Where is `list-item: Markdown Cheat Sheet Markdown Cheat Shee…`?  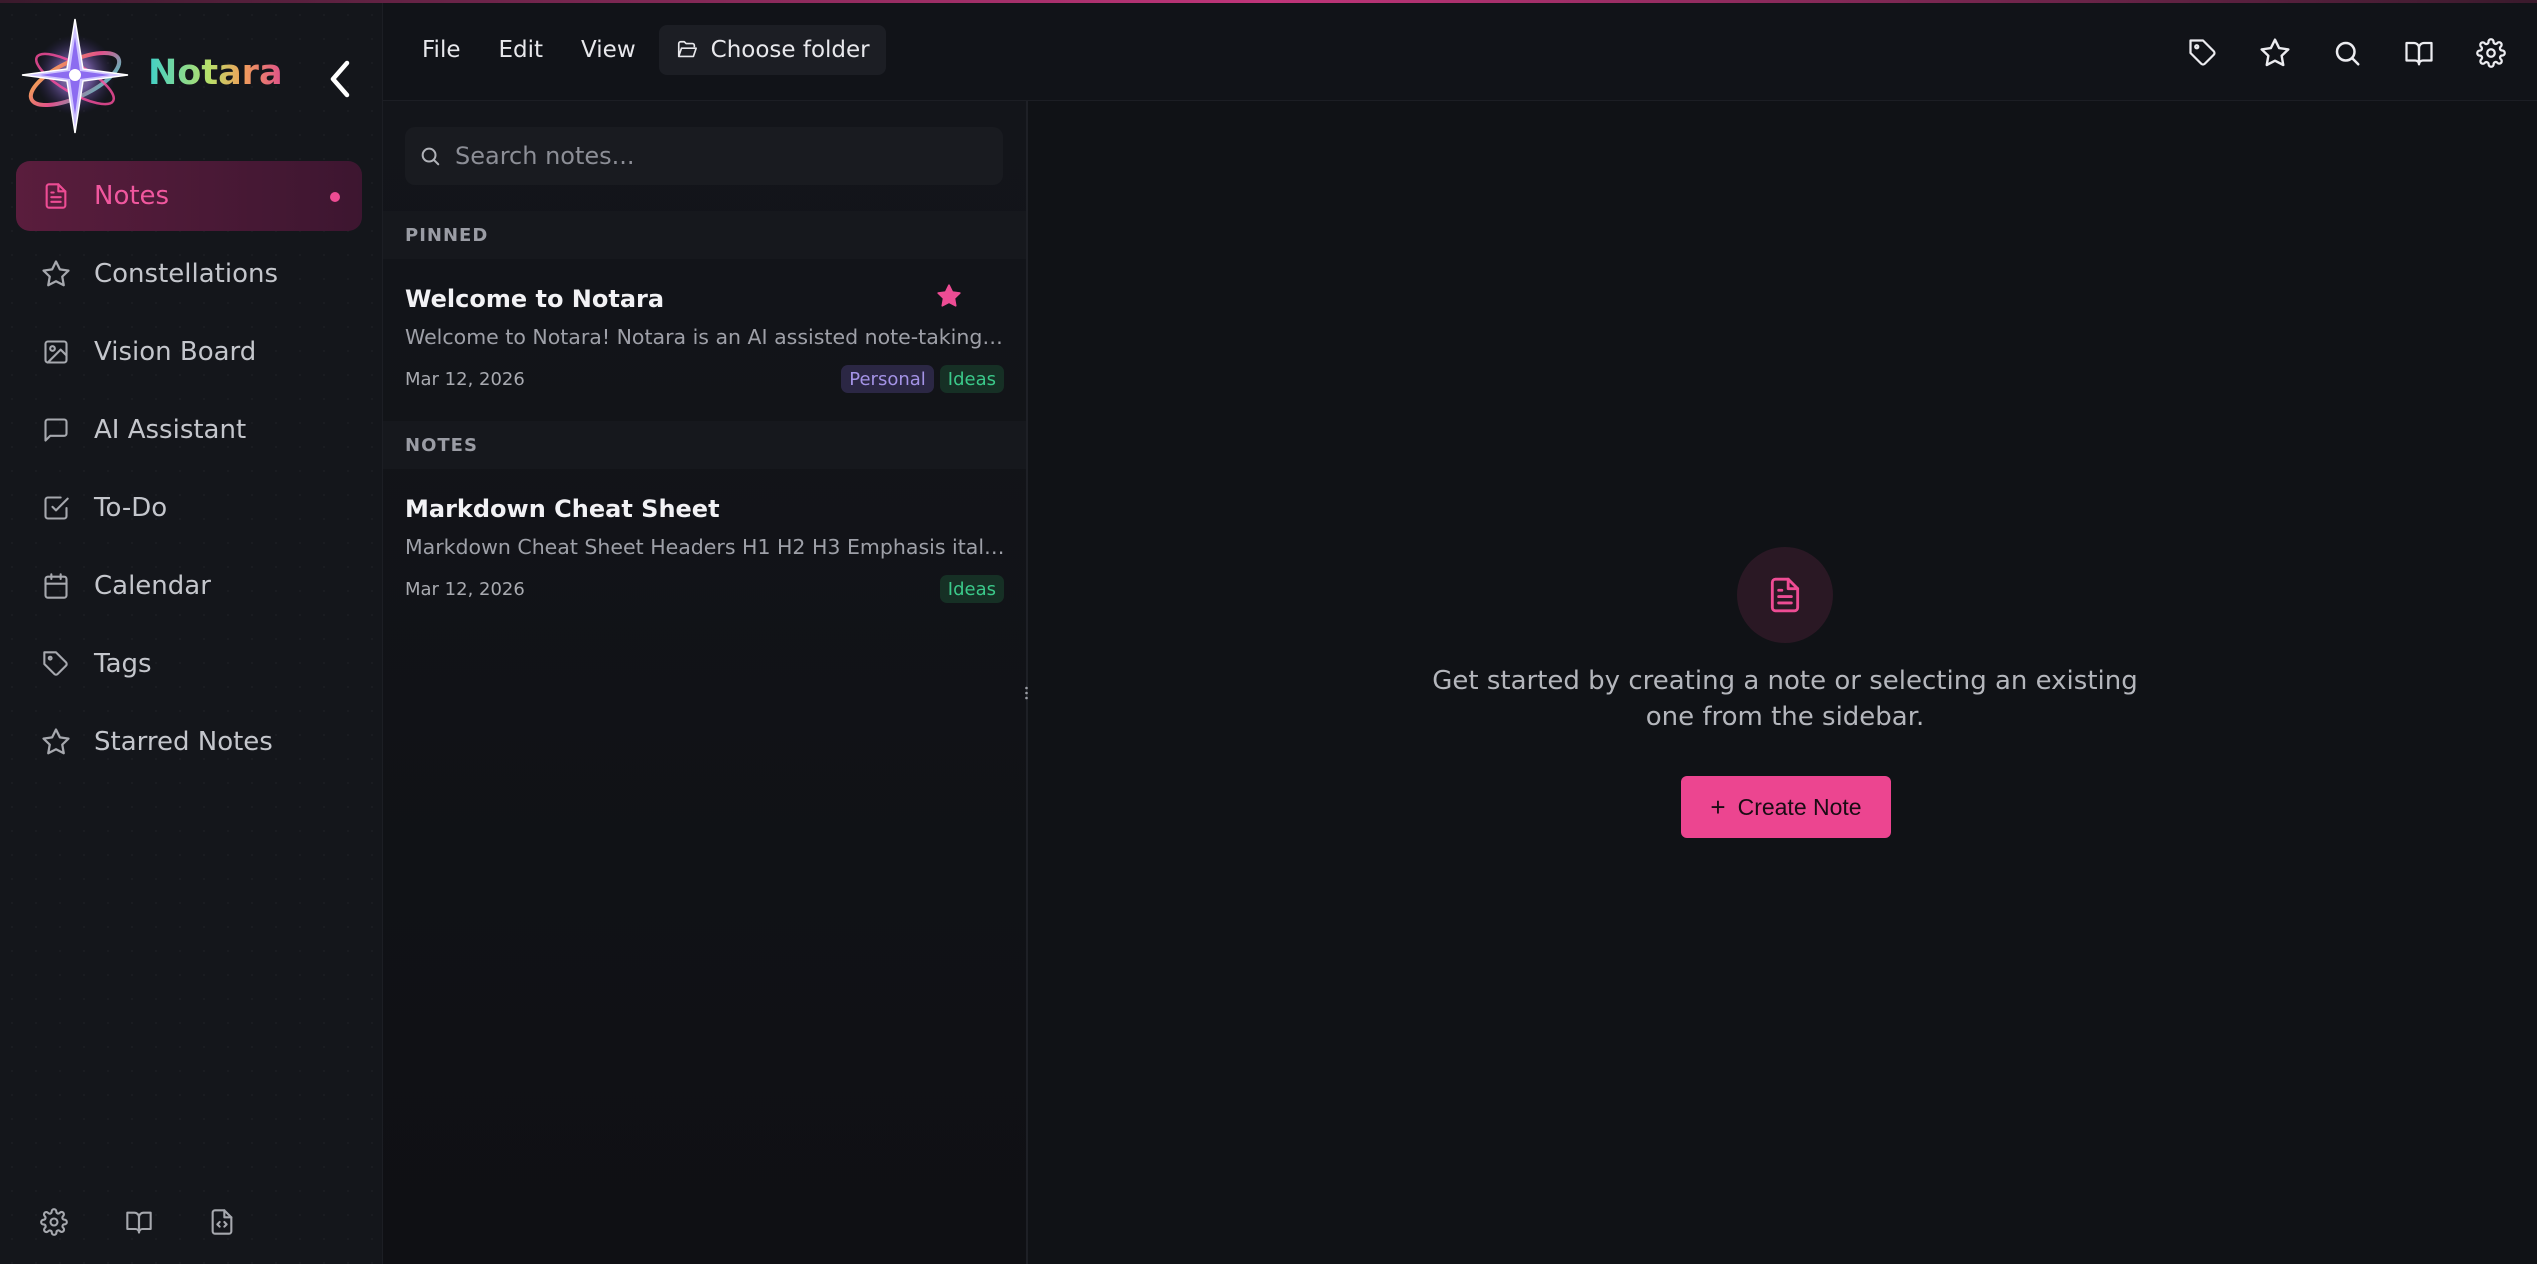 list-item: Markdown Cheat Sheet Markdown Cheat Shee… is located at coordinates (704, 550).